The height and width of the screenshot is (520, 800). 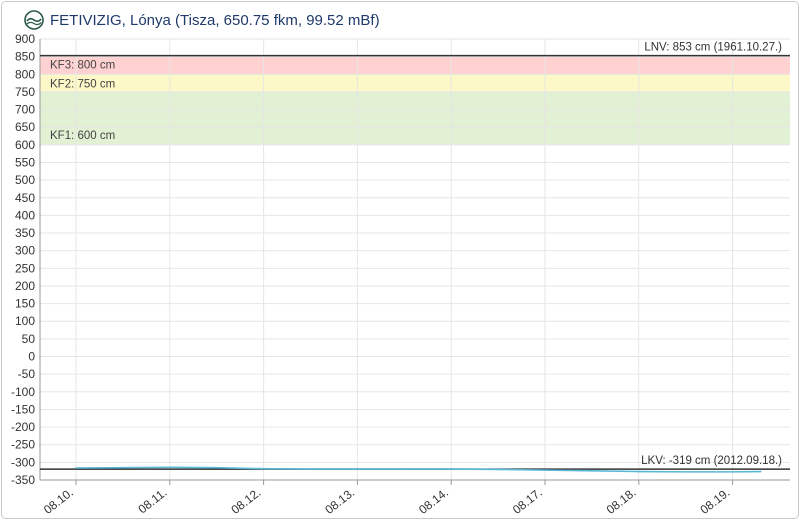 What do you see at coordinates (23, 445) in the screenshot?
I see `y-tick-label: -250` at bounding box center [23, 445].